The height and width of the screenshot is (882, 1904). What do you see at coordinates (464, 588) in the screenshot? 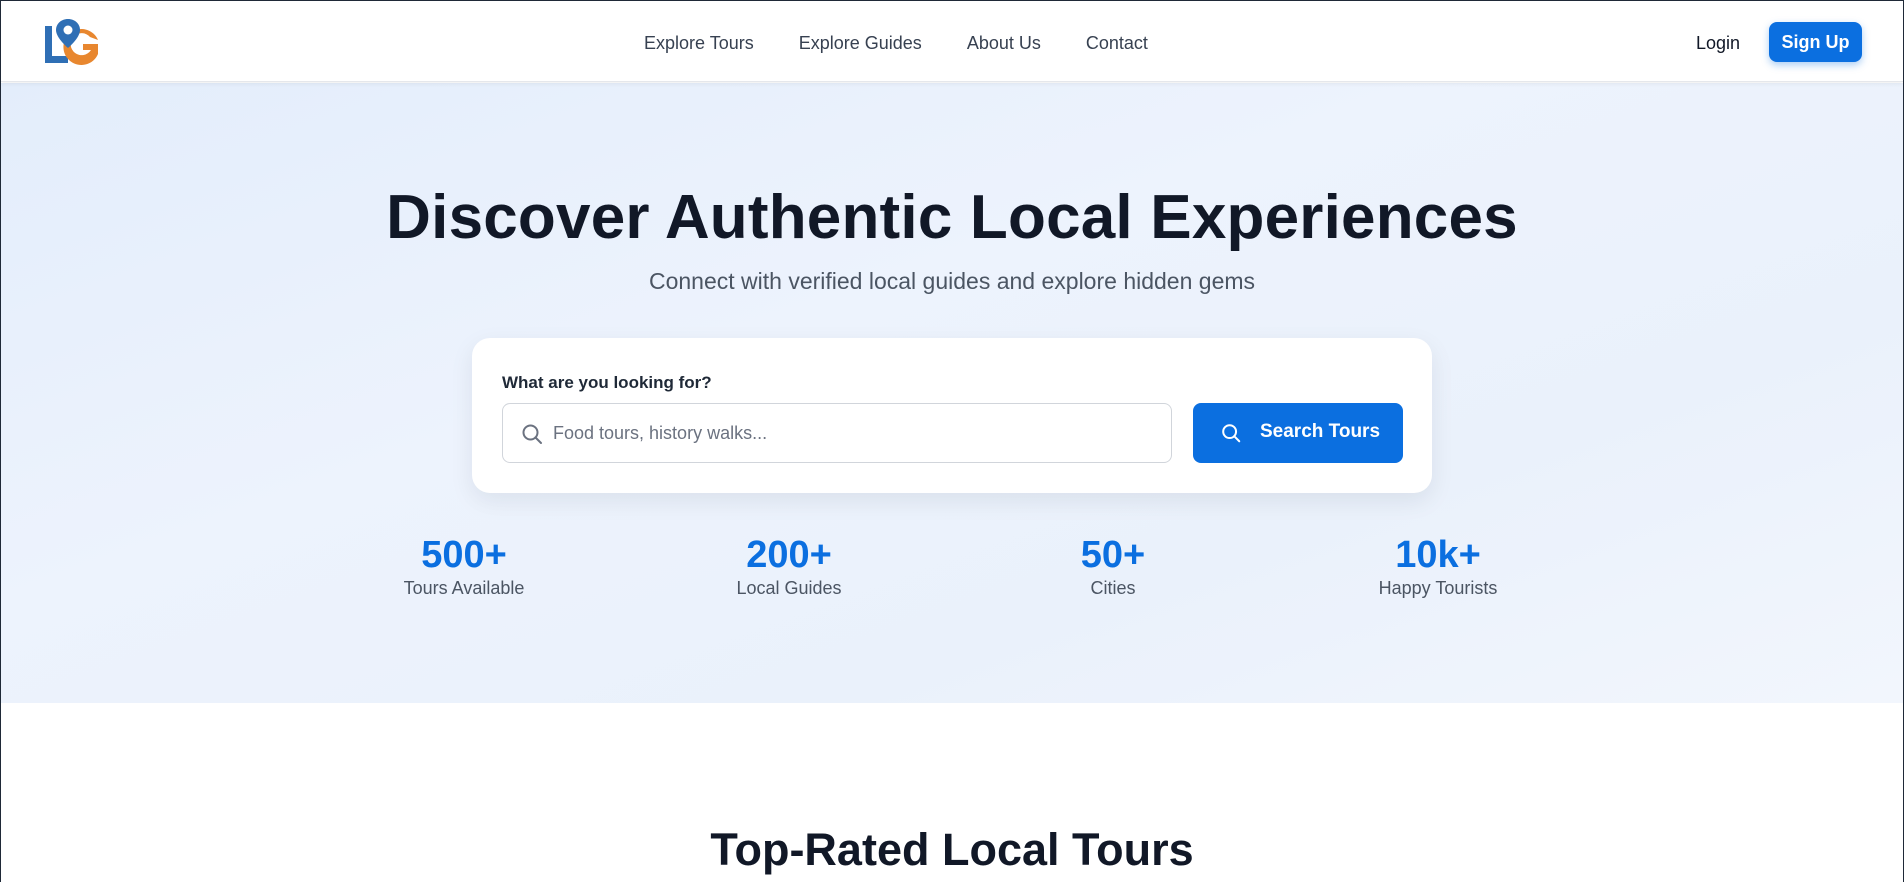
I see `stat-label: Tours Available` at bounding box center [464, 588].